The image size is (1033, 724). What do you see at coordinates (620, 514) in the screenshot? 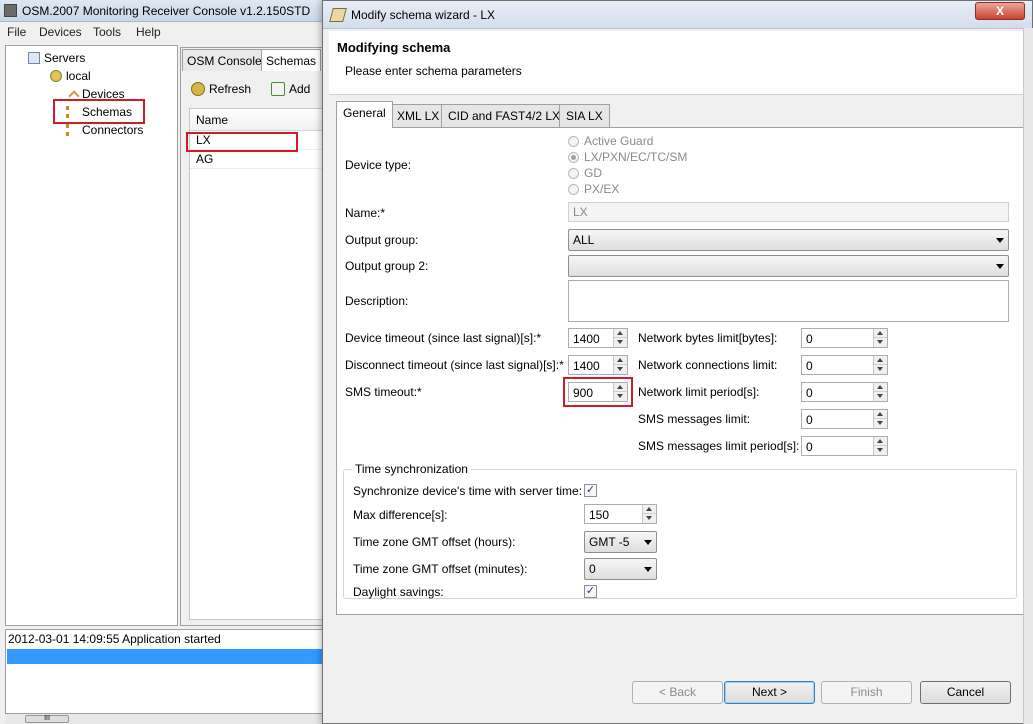
I see `max-diff-stepper: 150` at bounding box center [620, 514].